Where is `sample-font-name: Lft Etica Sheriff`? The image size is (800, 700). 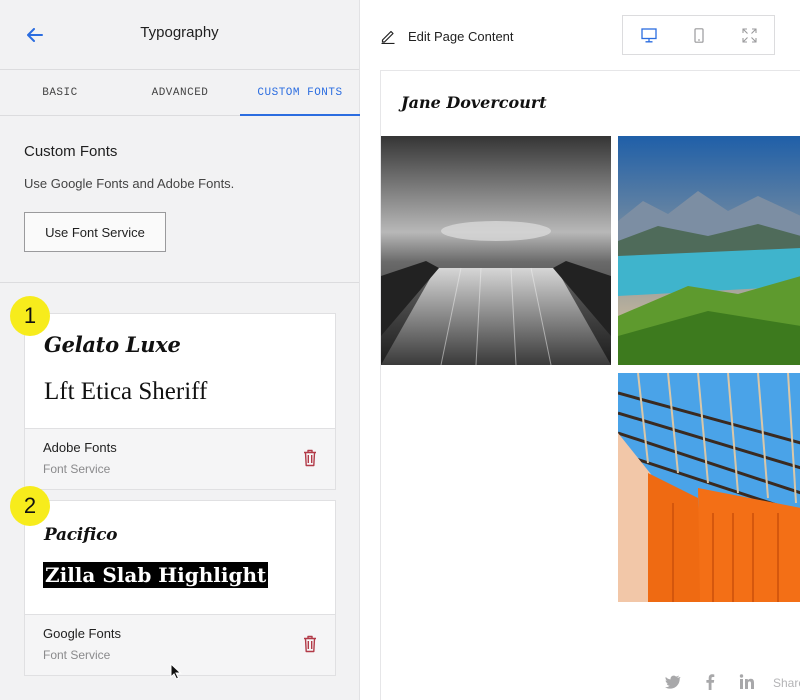
sample-font-name: Lft Etica Sheriff is located at coordinates (126, 391).